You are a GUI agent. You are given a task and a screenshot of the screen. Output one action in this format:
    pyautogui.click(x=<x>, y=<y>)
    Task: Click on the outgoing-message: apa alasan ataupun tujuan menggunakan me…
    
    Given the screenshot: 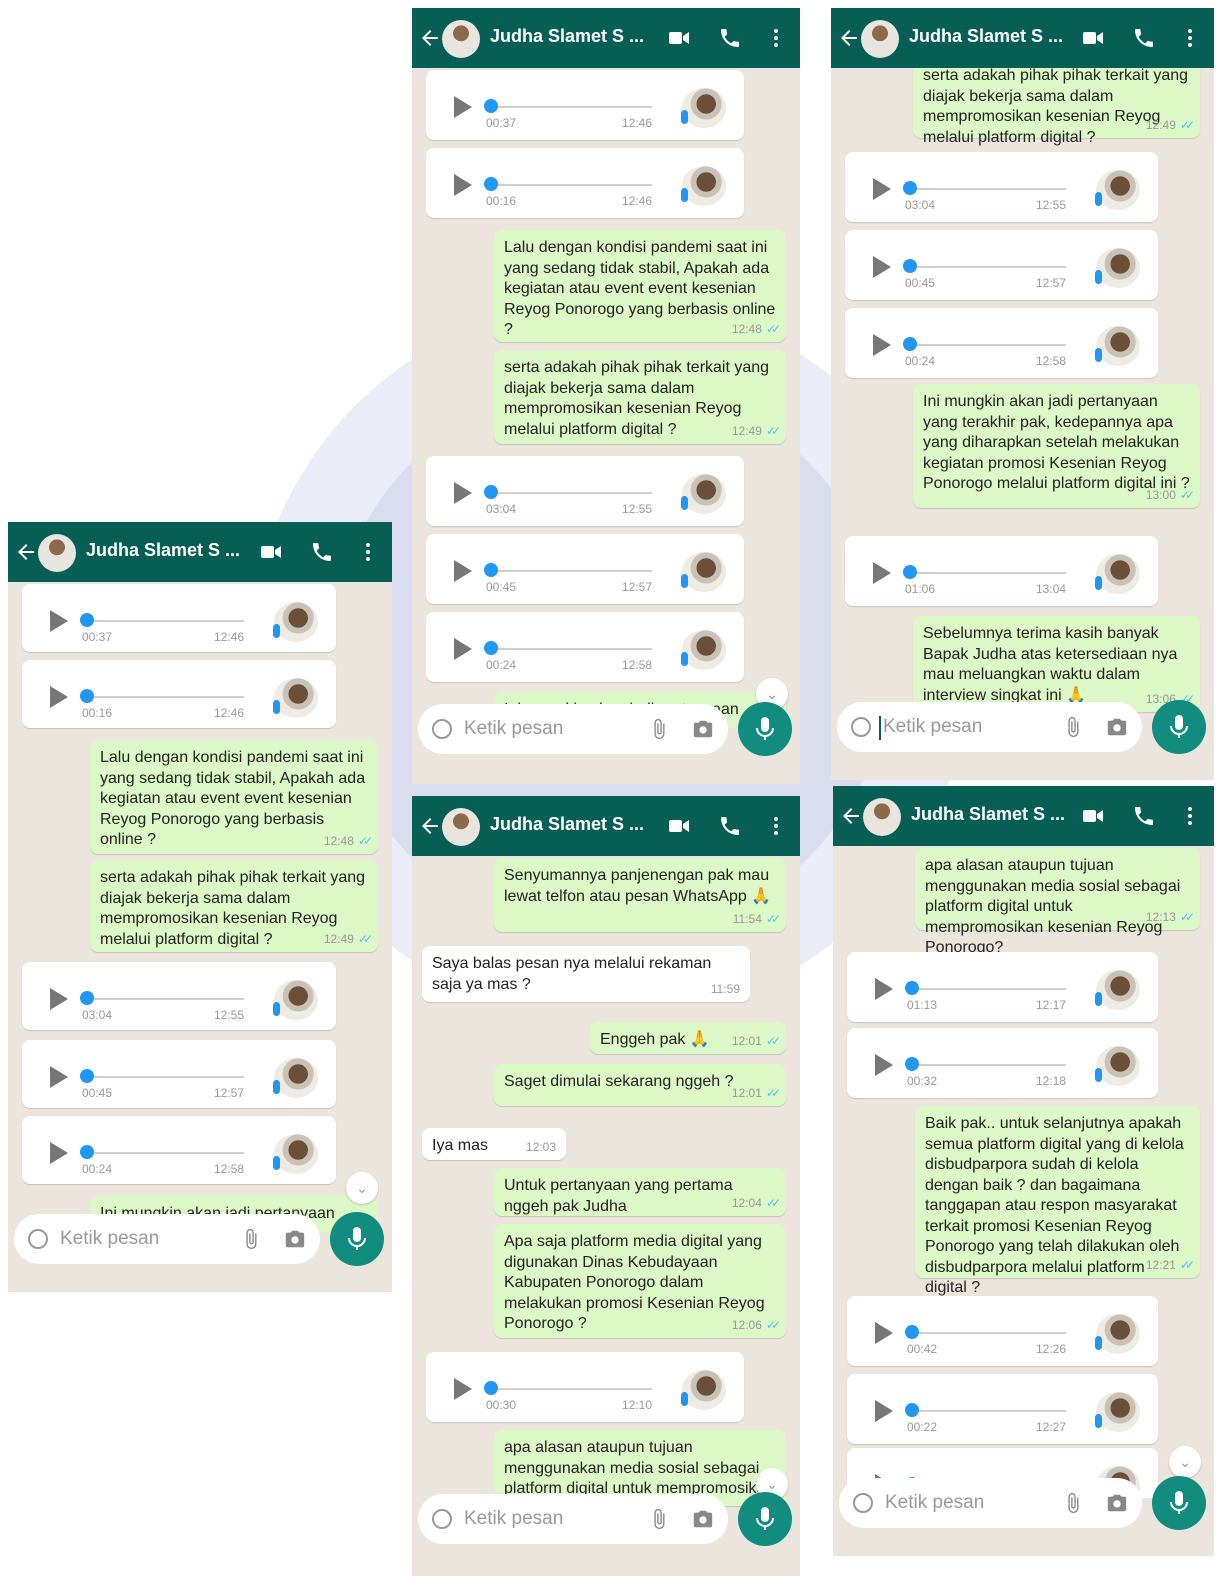 What is the action you would take?
    pyautogui.click(x=1057, y=902)
    